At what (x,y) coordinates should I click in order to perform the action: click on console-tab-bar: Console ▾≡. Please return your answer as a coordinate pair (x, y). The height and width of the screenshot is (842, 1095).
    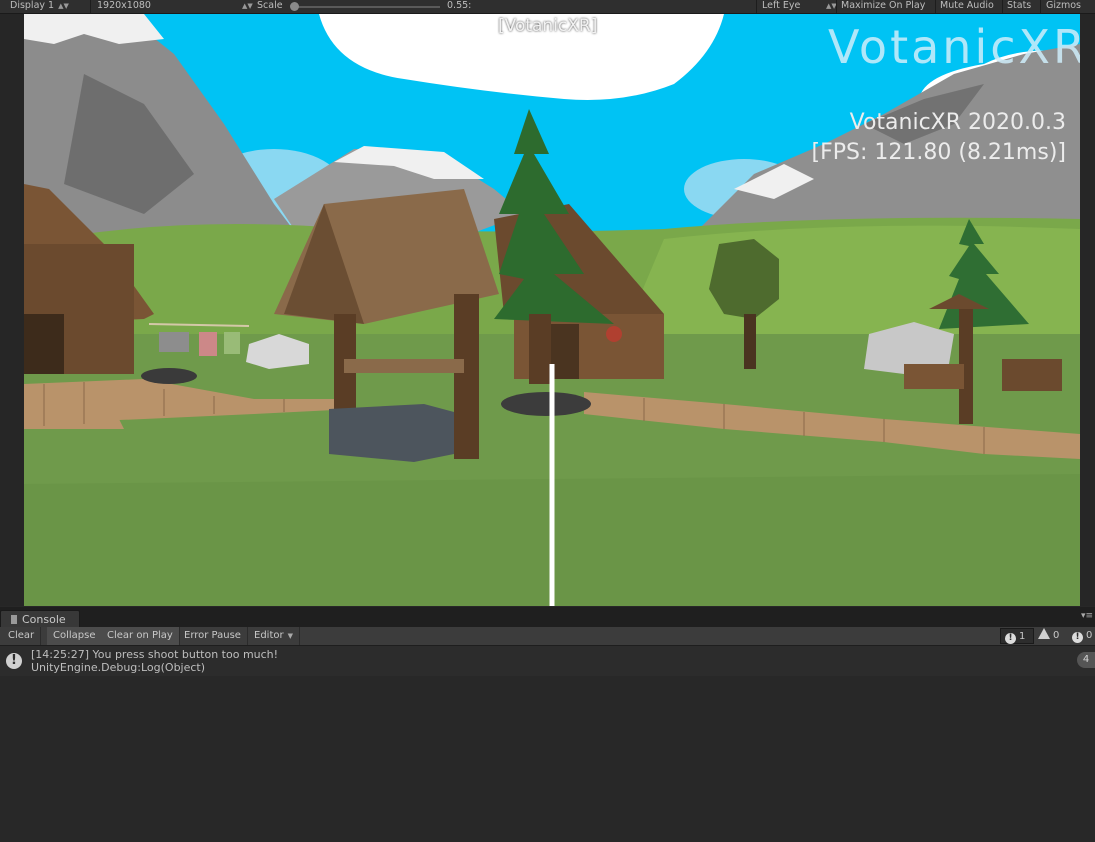
    Looking at the image, I should click on (547, 617).